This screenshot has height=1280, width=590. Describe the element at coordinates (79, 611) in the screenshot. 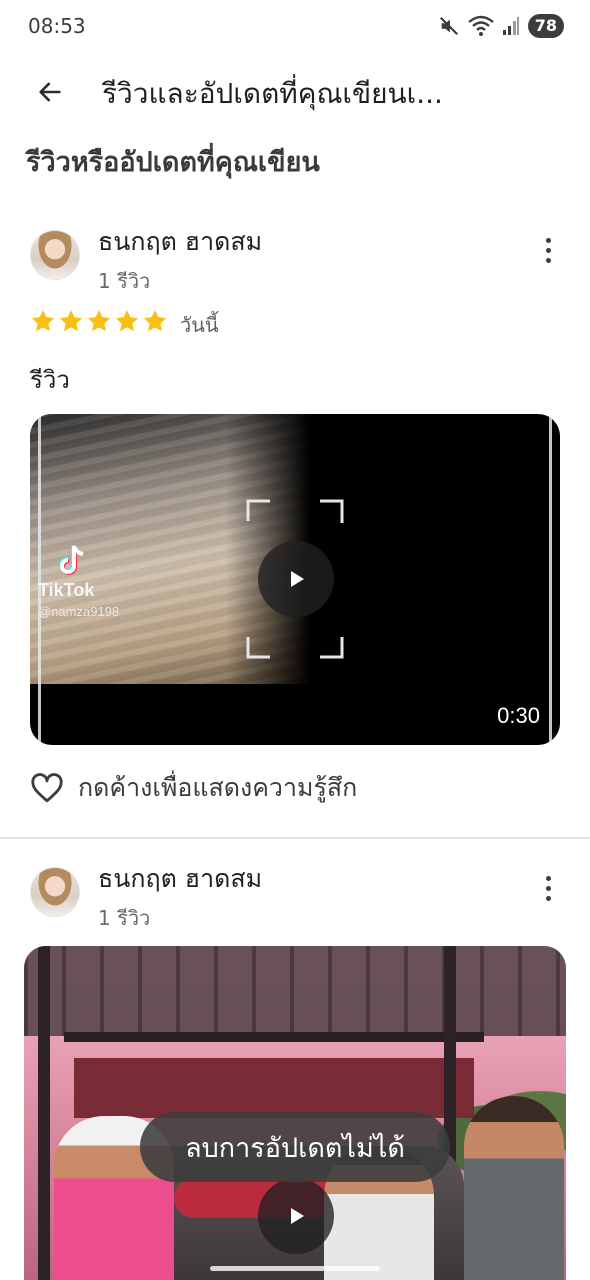

I see `tiktok-username: @namza9198` at that location.